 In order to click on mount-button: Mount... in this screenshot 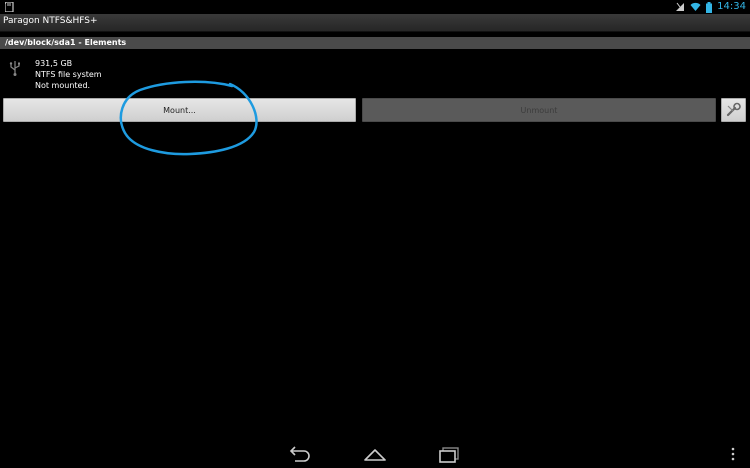, I will do `click(179, 110)`.